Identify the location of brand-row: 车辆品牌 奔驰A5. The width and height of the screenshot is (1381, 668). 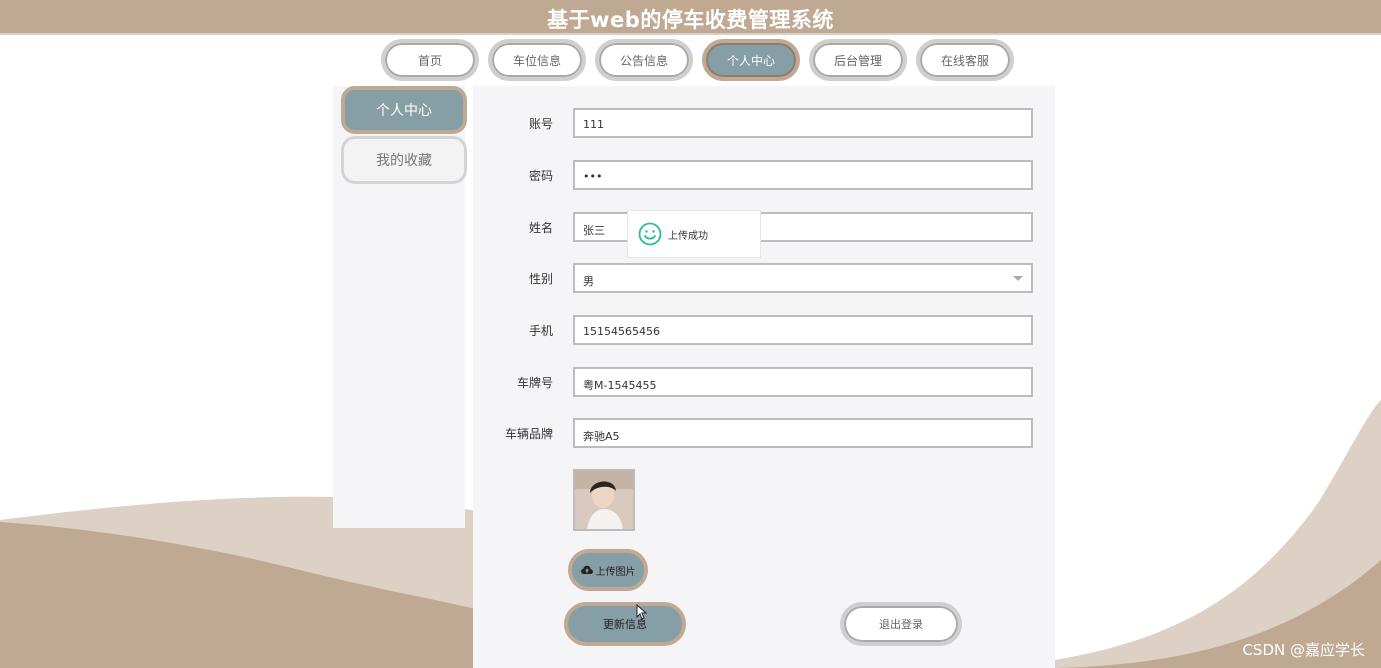
(764, 433).